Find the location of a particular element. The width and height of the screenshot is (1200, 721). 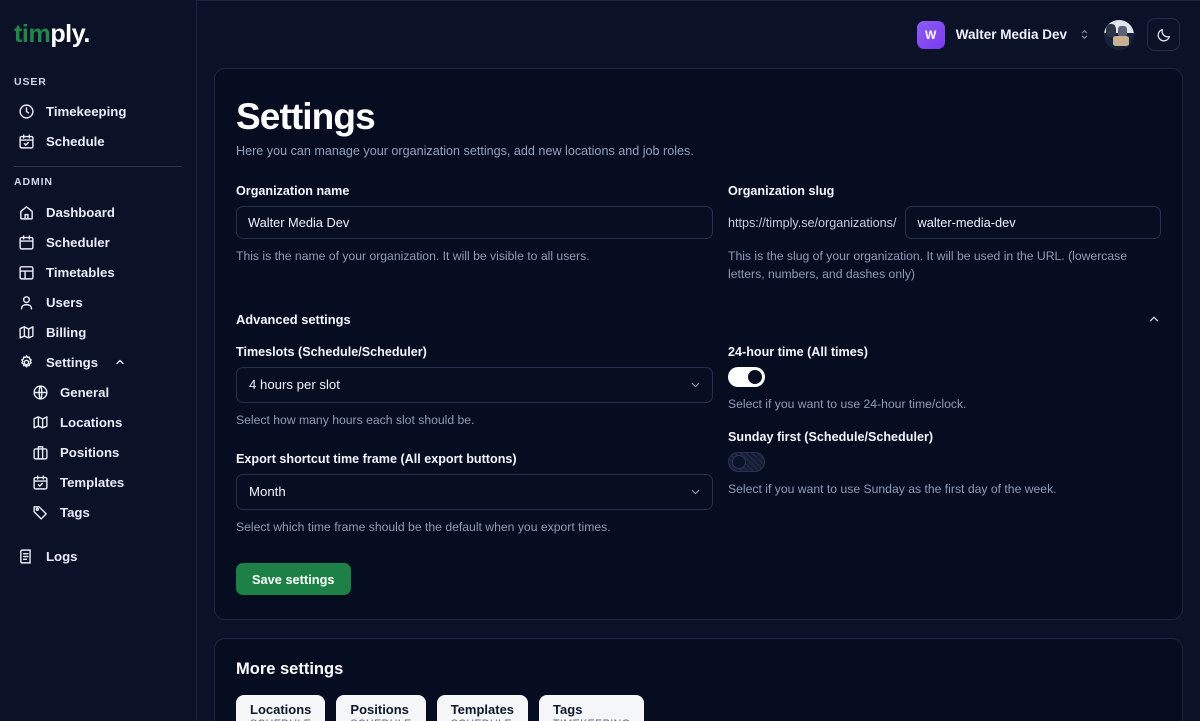

sidebar-item-dashboard: Dashboard is located at coordinates (98, 212).